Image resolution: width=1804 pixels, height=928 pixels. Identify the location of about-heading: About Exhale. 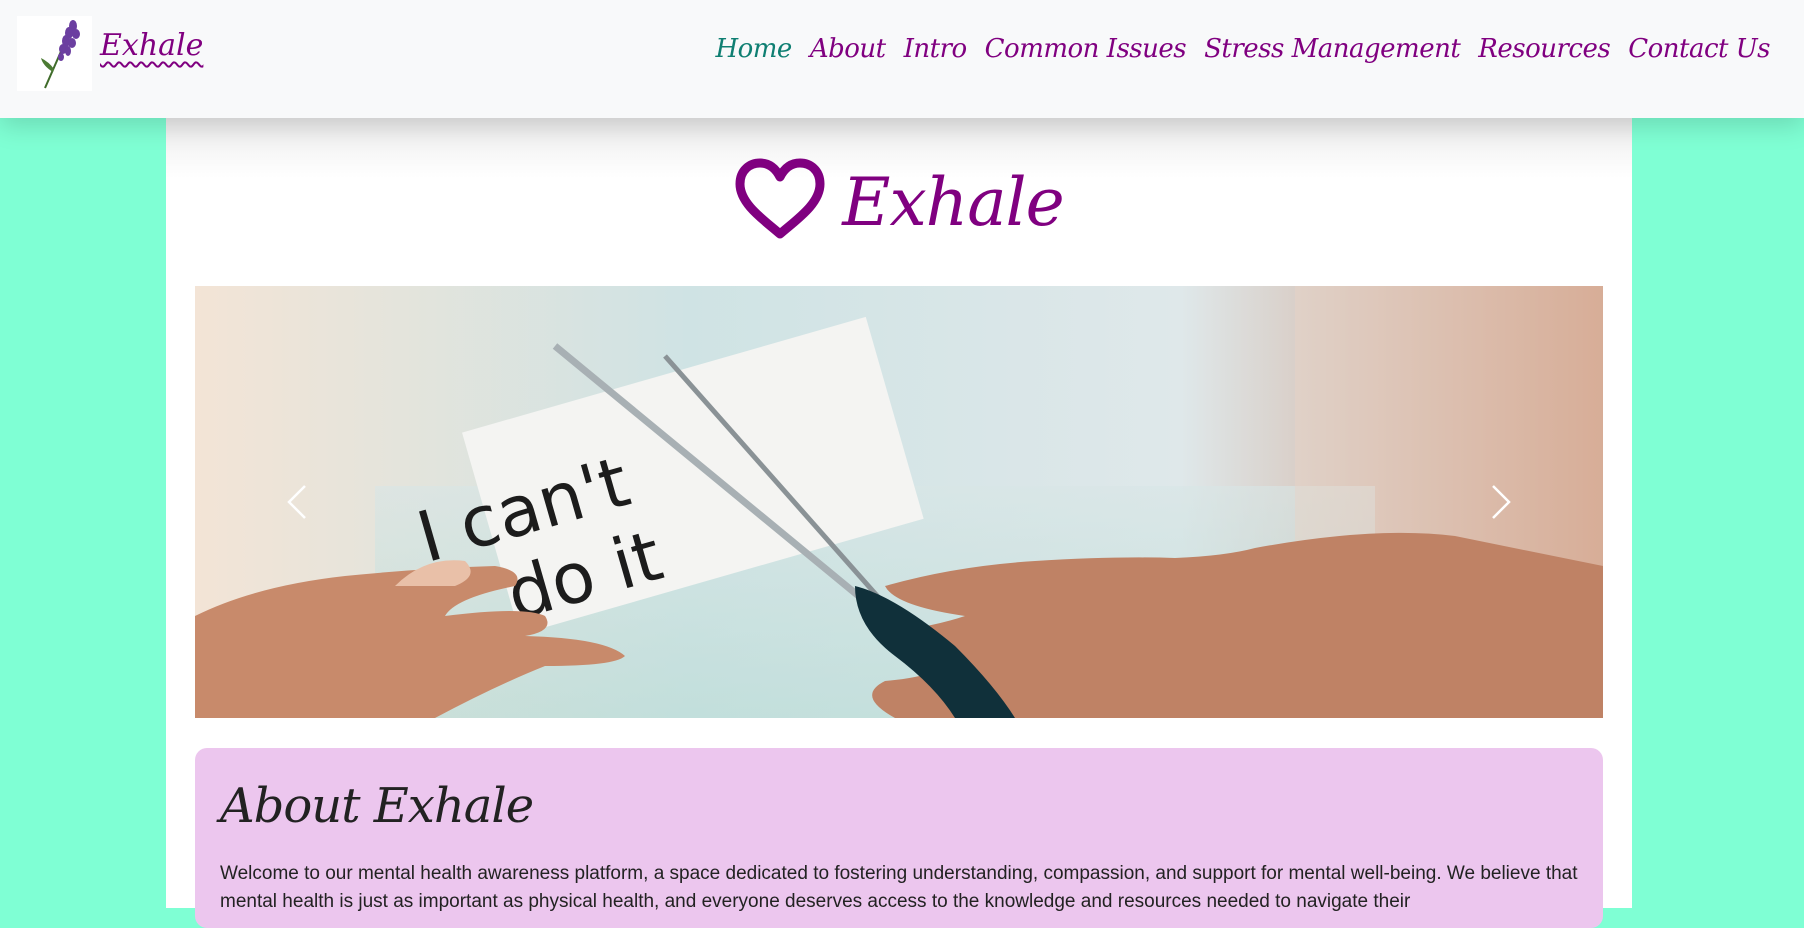
(377, 806).